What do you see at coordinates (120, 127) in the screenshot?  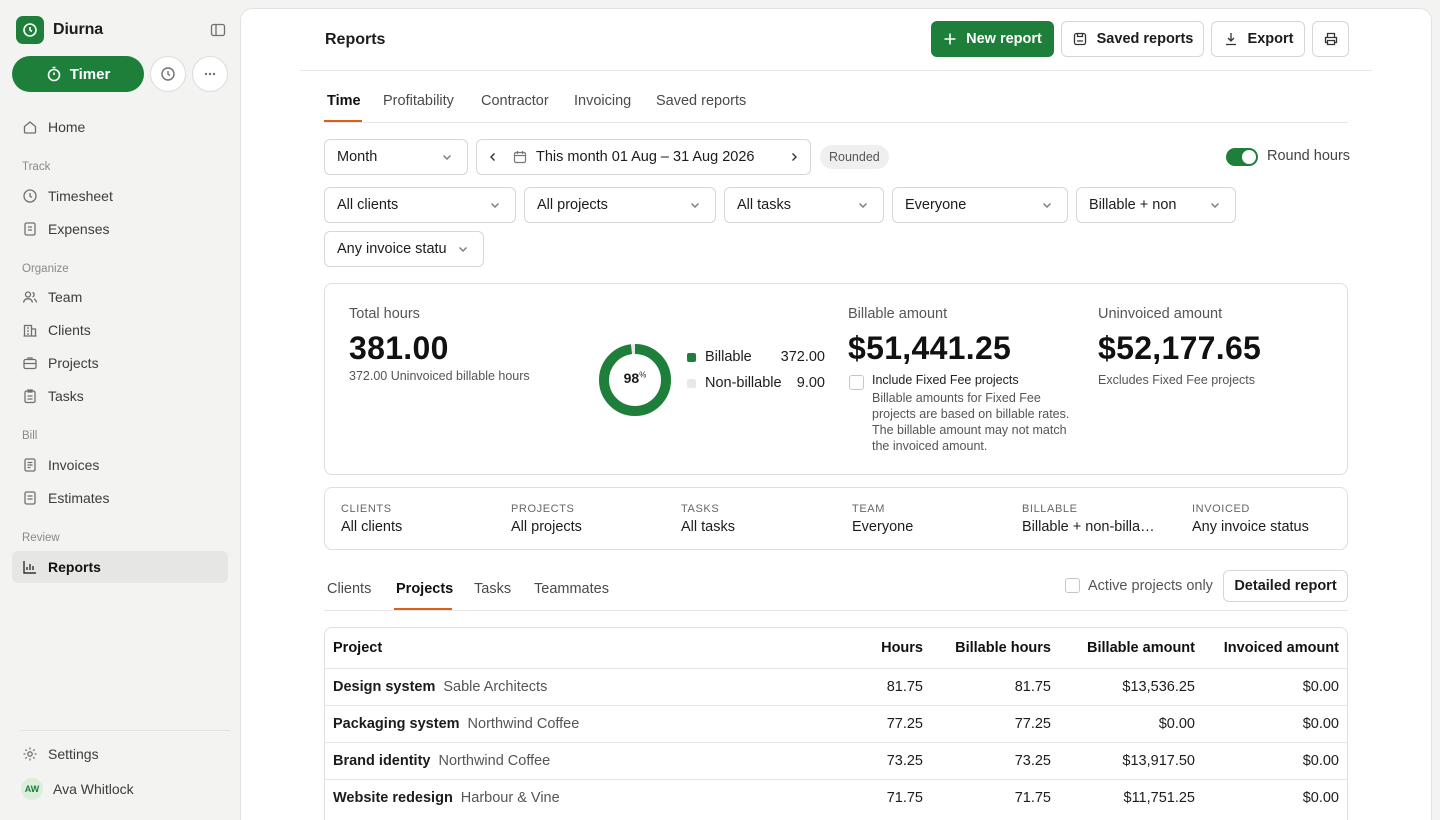 I see `sidebar-item-home: Home` at bounding box center [120, 127].